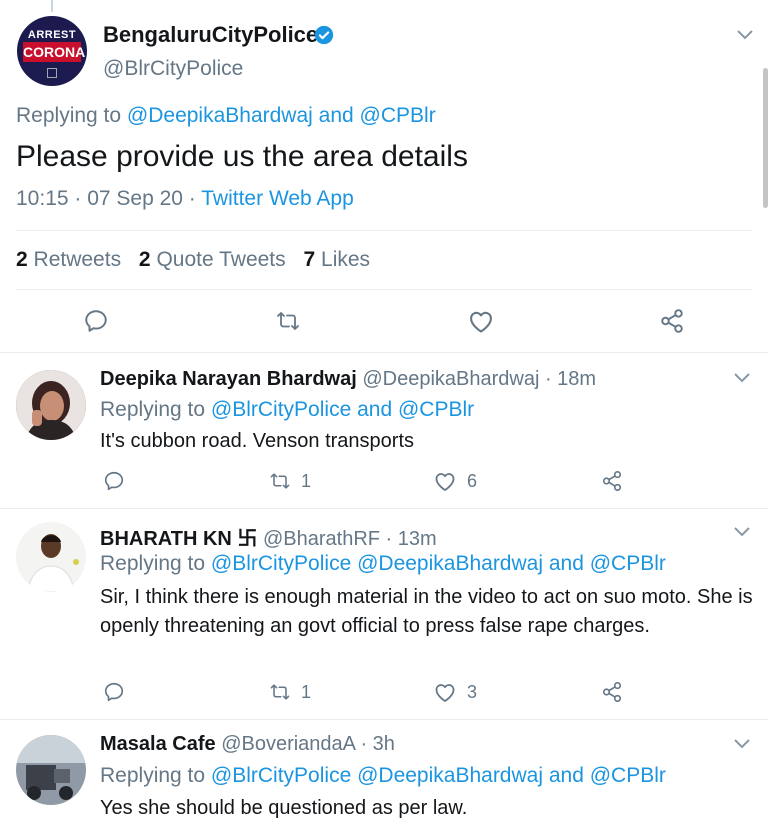  What do you see at coordinates (69, 115) in the screenshot?
I see `replying-prefix: Replying to` at bounding box center [69, 115].